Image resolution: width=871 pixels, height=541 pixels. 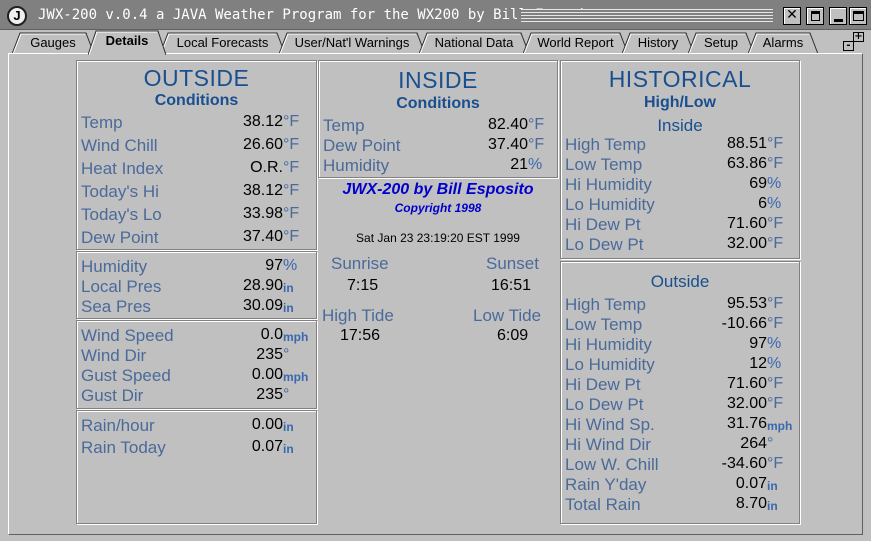 What do you see at coordinates (360, 335) in the screenshot?
I see `high-tide-time: 17:56` at bounding box center [360, 335].